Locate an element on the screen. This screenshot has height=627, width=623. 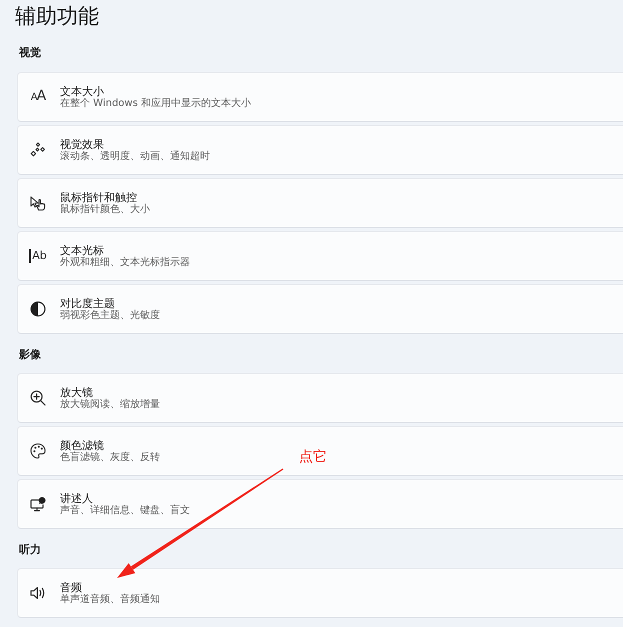
settings-item: Ab 文本光标 外观和粗细、文本光标指示器 is located at coordinates (320, 256).